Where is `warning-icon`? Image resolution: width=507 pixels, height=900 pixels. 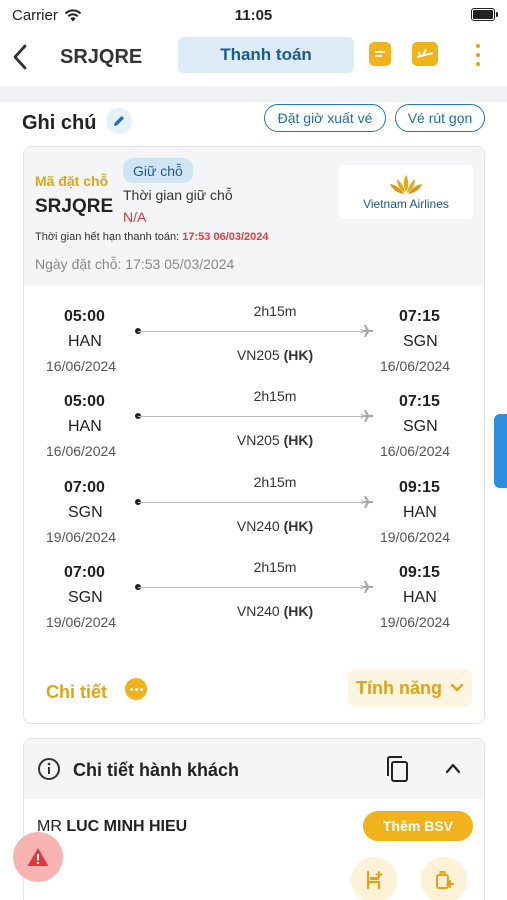 warning-icon is located at coordinates (38, 857).